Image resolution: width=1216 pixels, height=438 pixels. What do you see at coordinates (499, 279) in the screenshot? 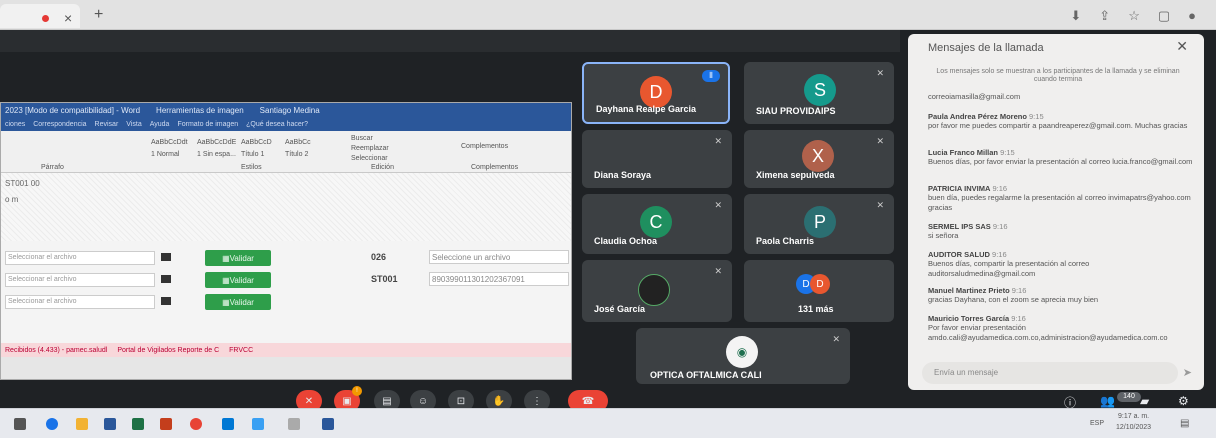
I see `form-field: 890399011301202367091` at bounding box center [499, 279].